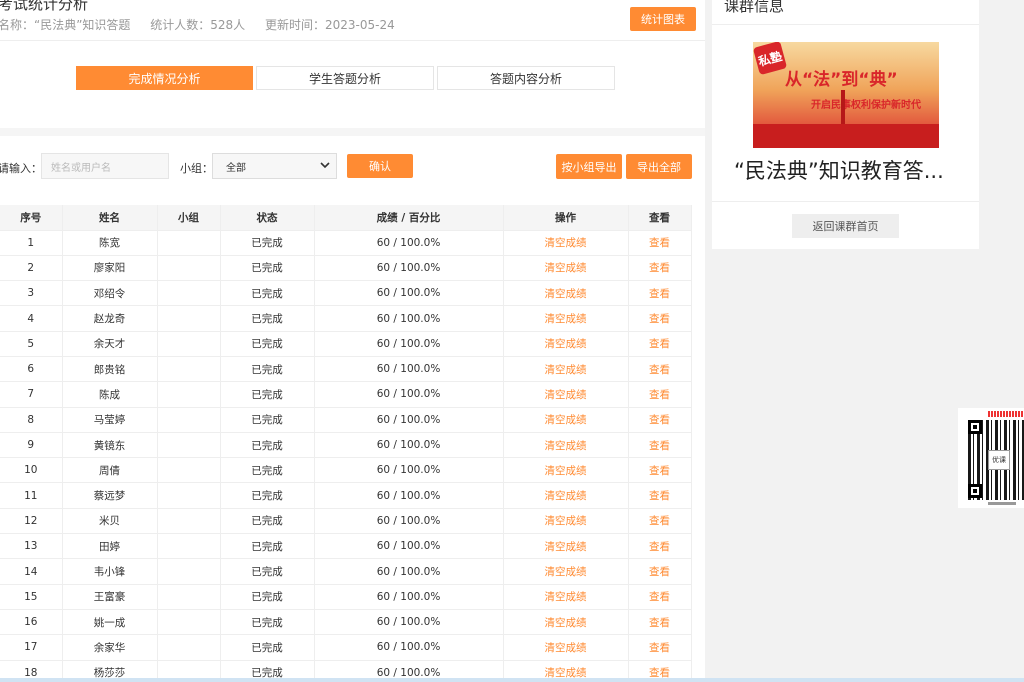 The width and height of the screenshot is (1024, 682). What do you see at coordinates (110, 293) in the screenshot?
I see `cell-name: 邓绍令` at bounding box center [110, 293].